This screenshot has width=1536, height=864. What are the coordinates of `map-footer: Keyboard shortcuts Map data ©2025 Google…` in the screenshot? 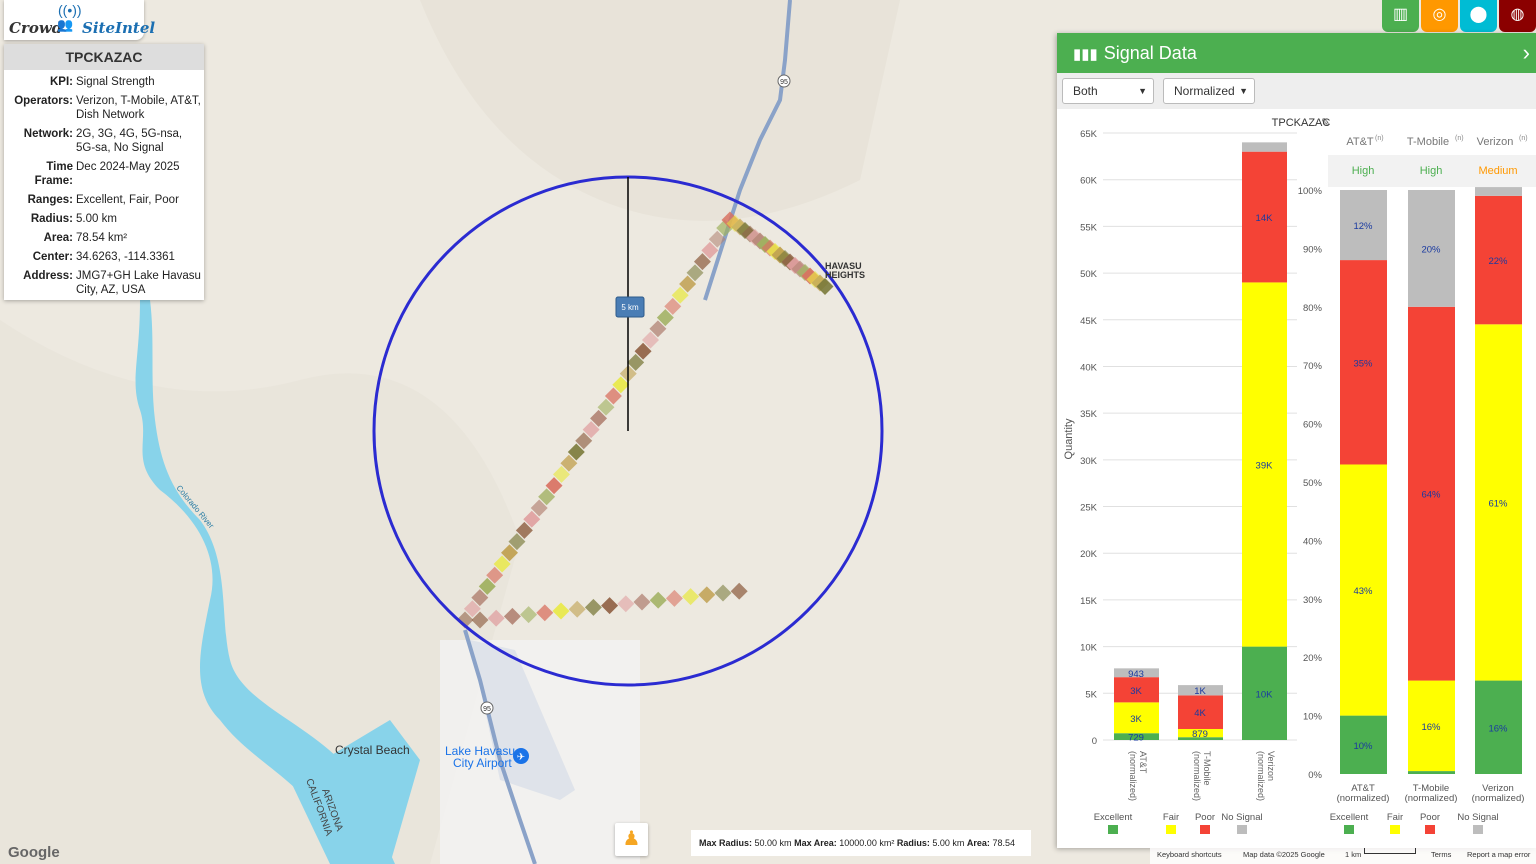 It's located at (1343, 856).